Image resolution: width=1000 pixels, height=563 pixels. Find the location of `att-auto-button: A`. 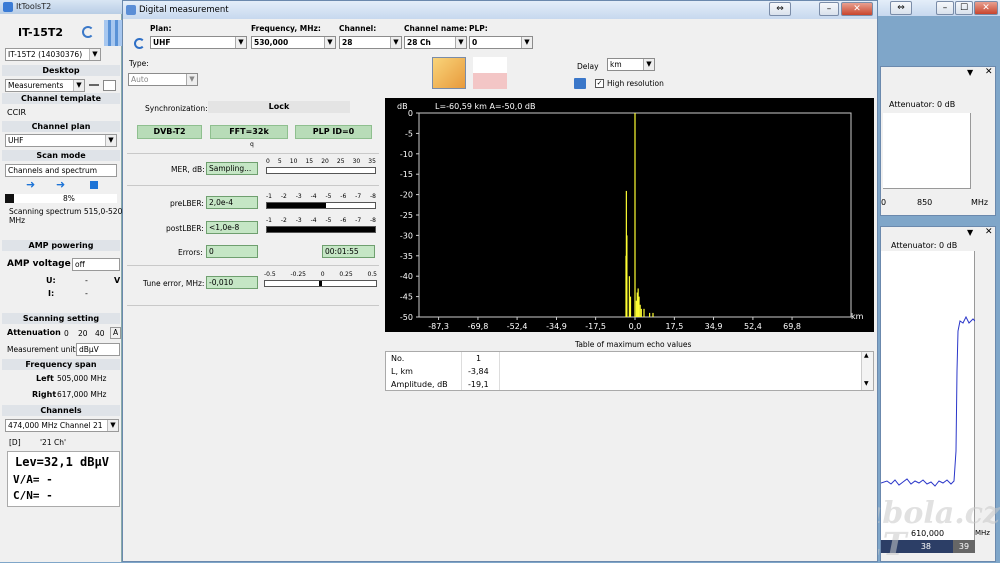

att-auto-button: A is located at coordinates (115, 333).